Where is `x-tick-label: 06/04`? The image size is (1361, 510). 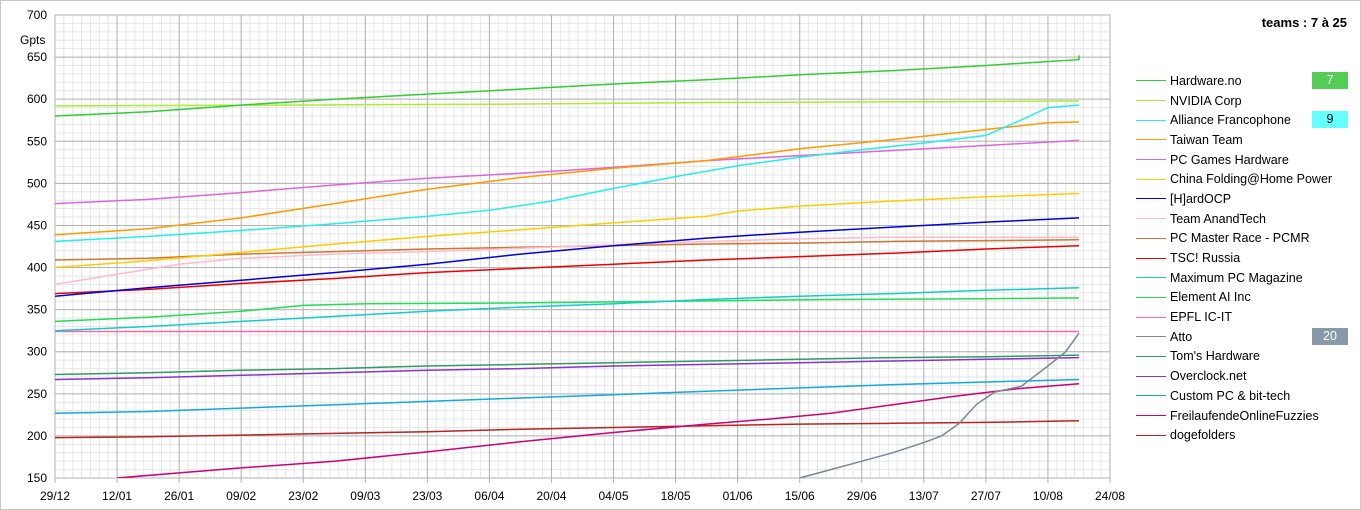
x-tick-label: 06/04 is located at coordinates (489, 496).